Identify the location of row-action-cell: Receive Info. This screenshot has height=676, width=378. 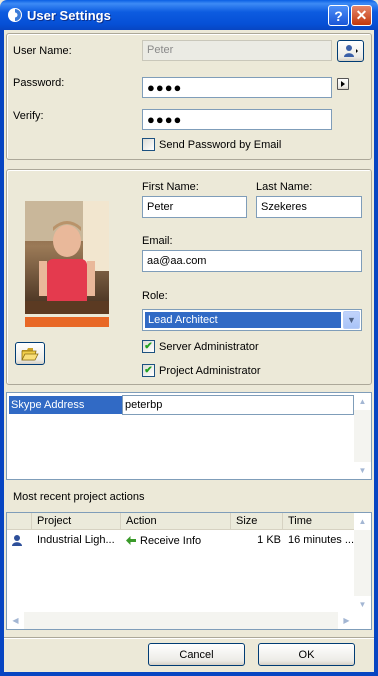
(176, 540).